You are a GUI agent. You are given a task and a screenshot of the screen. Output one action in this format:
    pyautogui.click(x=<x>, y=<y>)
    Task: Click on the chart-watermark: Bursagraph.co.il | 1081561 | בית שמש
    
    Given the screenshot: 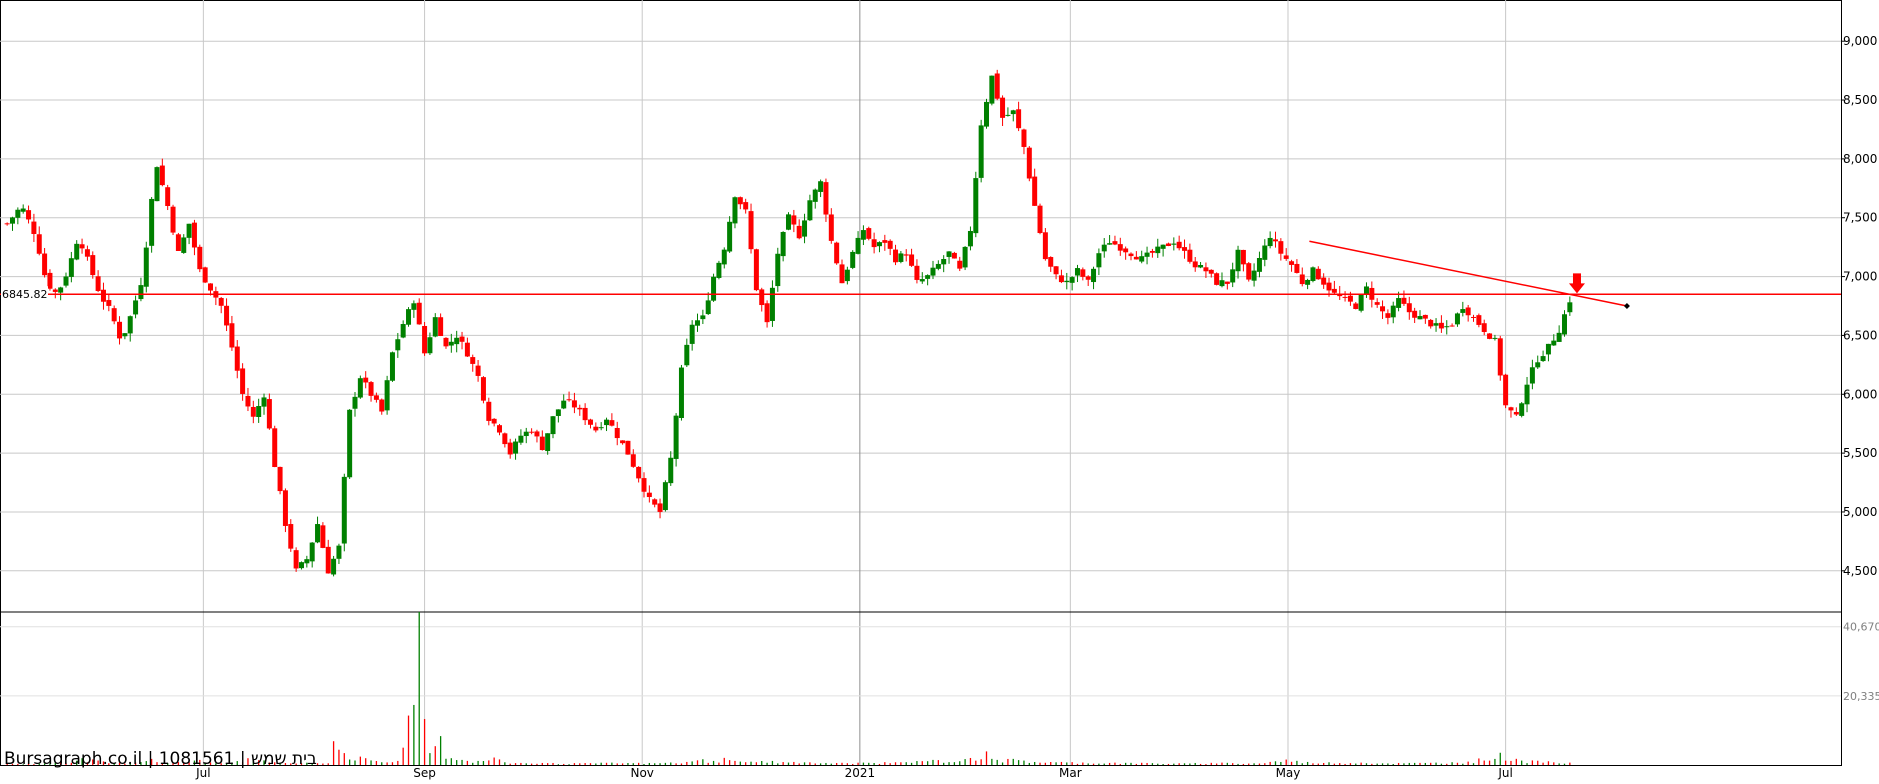 What is the action you would take?
    pyautogui.click(x=160, y=759)
    